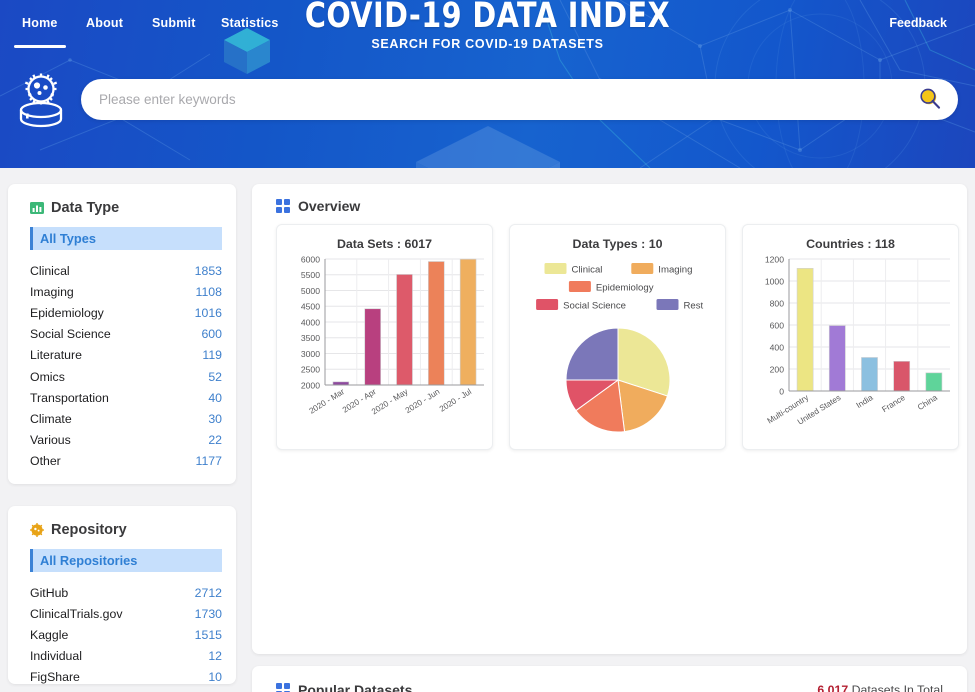 This screenshot has height=692, width=975. What do you see at coordinates (126, 677) in the screenshot?
I see `facet-row: FigShare 10` at bounding box center [126, 677].